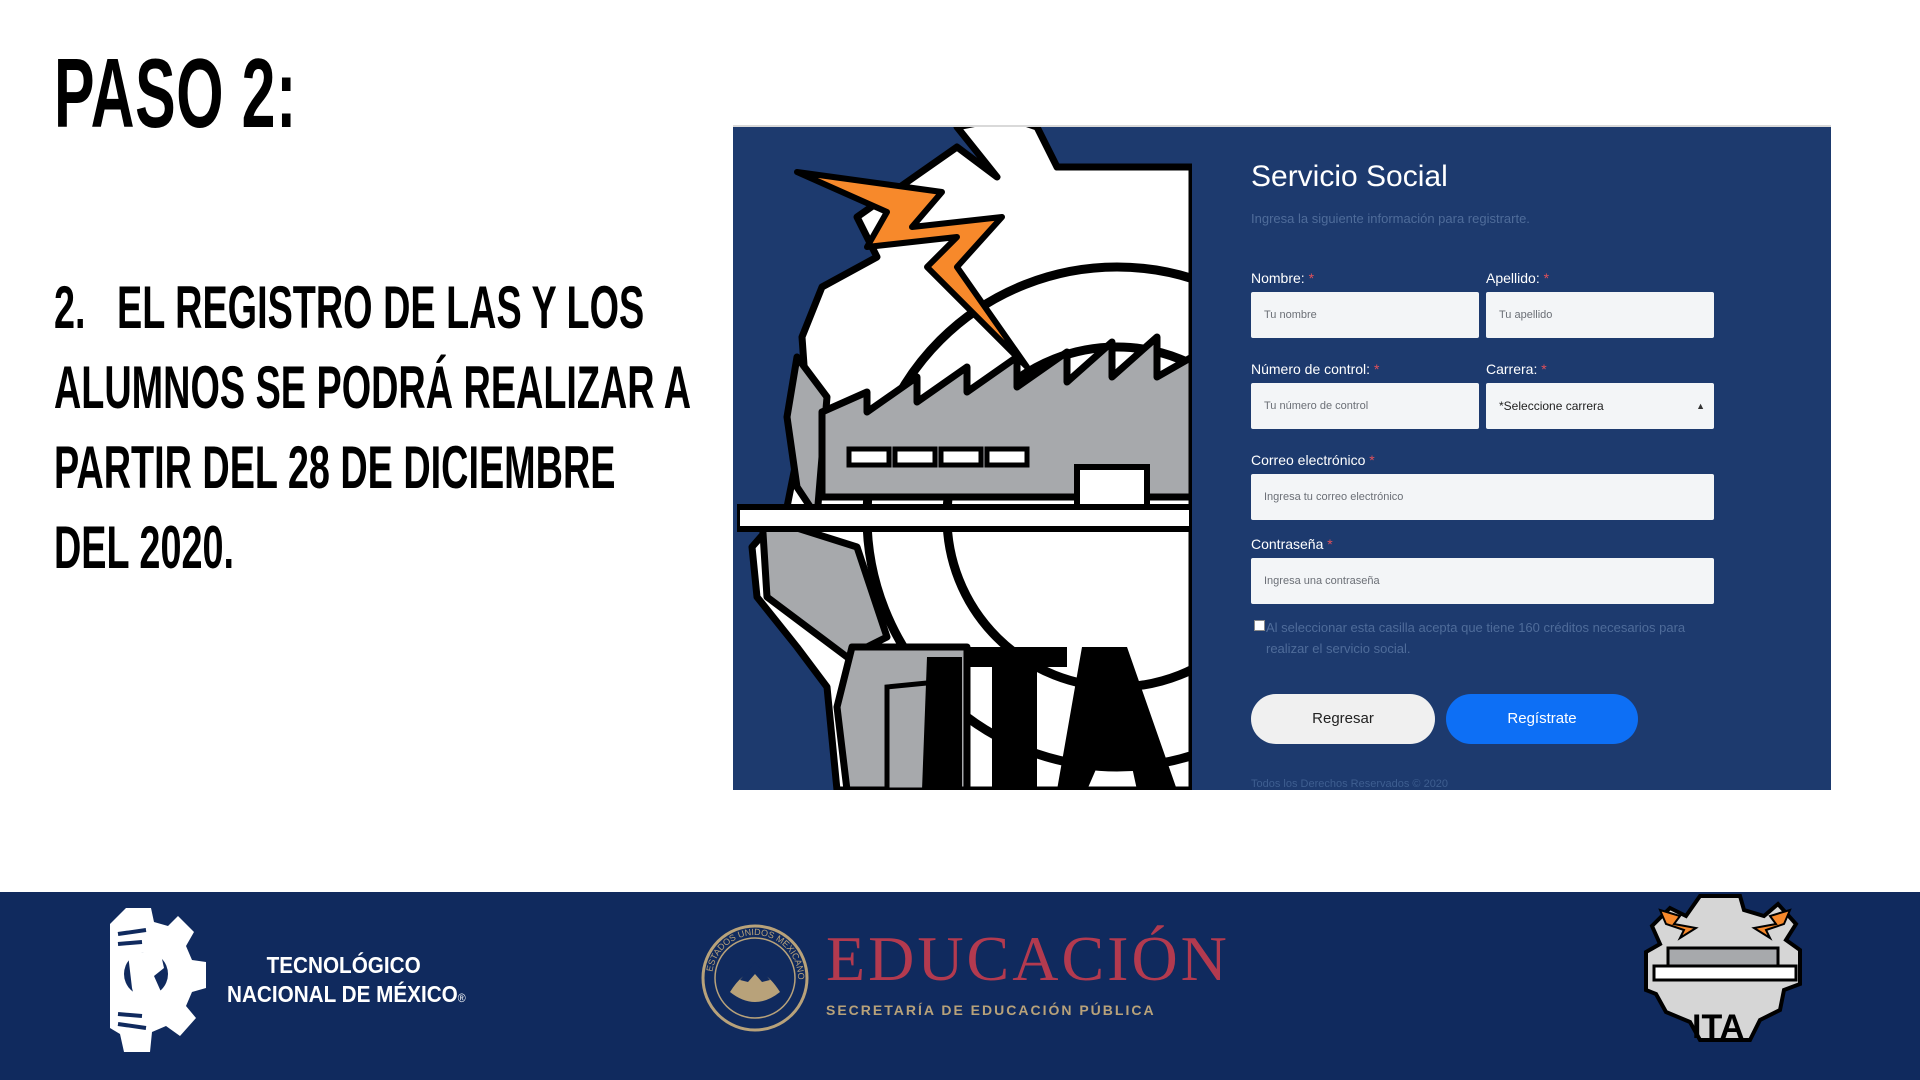 The width and height of the screenshot is (1920, 1080). What do you see at coordinates (1343, 719) in the screenshot?
I see `back-button: Regresar` at bounding box center [1343, 719].